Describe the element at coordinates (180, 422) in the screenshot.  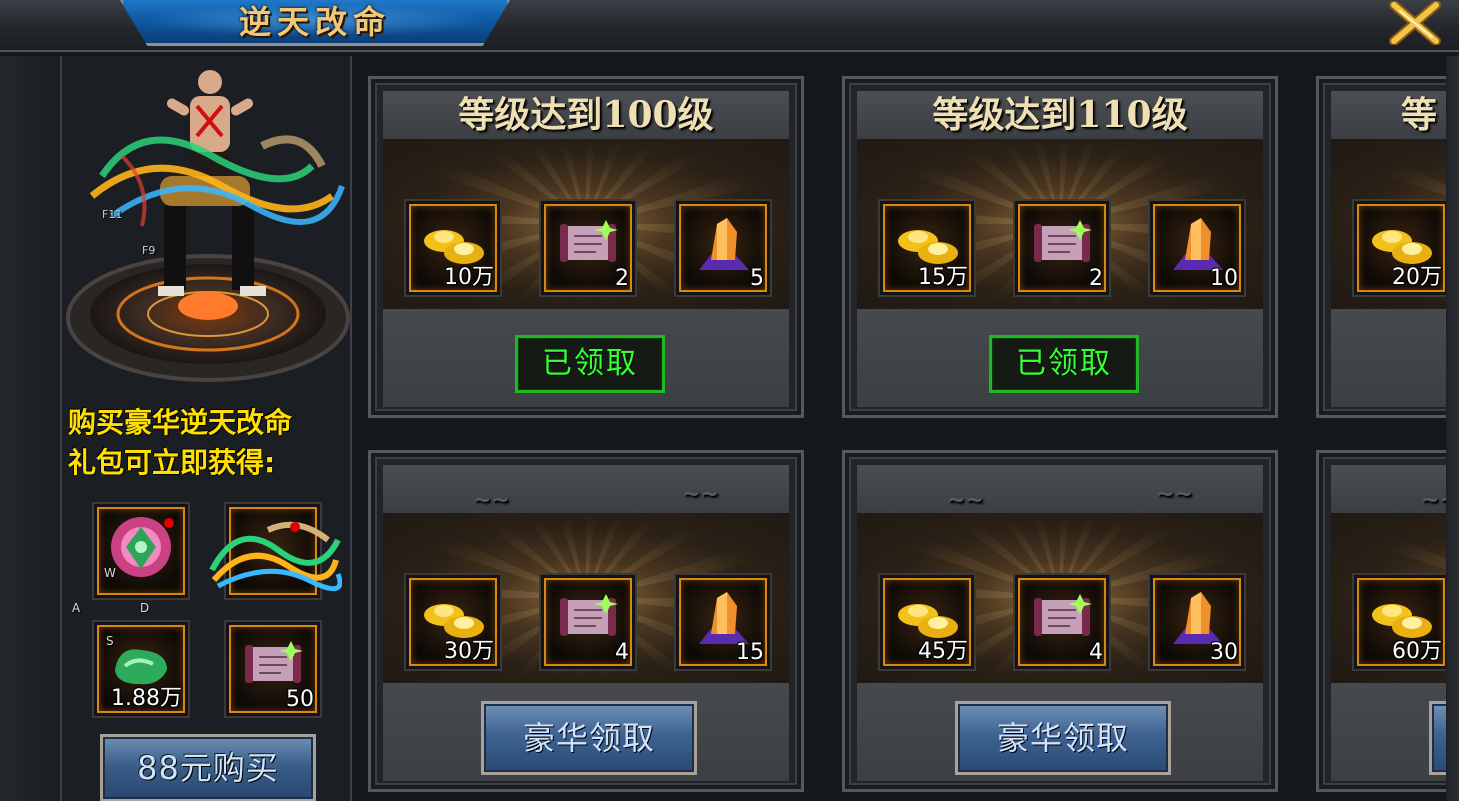
I see `promo-line: 购买豪华逆天改命` at that location.